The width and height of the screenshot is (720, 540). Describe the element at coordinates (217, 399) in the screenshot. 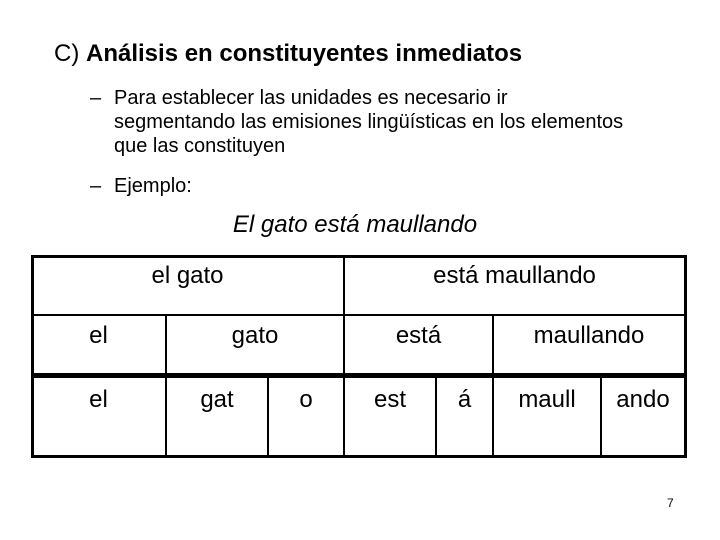

I see `table-cell-morpheme: gat` at that location.